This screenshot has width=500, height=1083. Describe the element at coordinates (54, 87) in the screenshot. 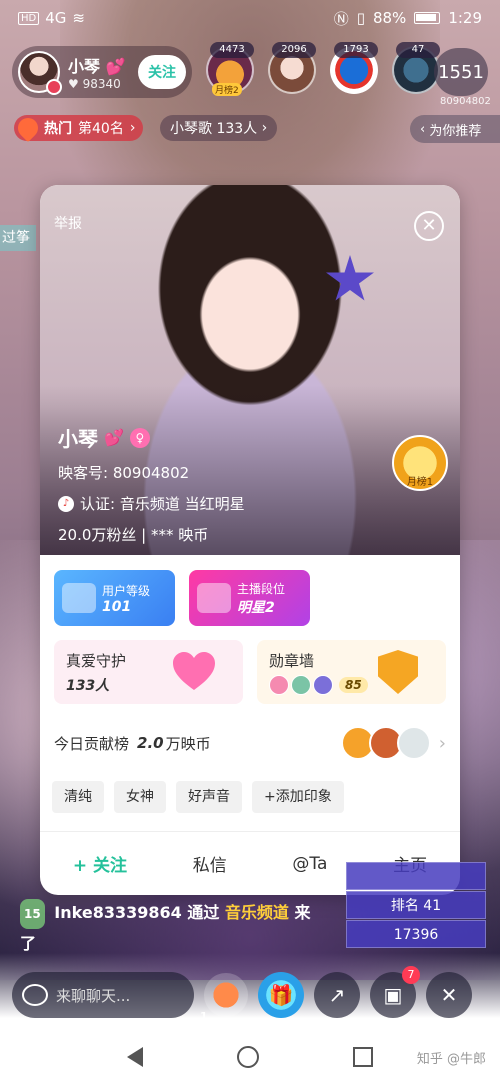

I see `music-badge-icon` at that location.